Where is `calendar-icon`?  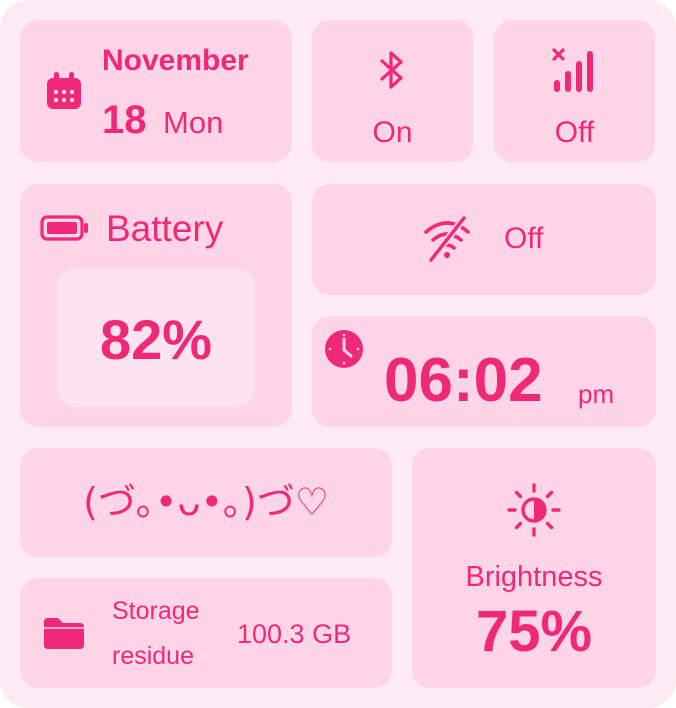
calendar-icon is located at coordinates (64, 91).